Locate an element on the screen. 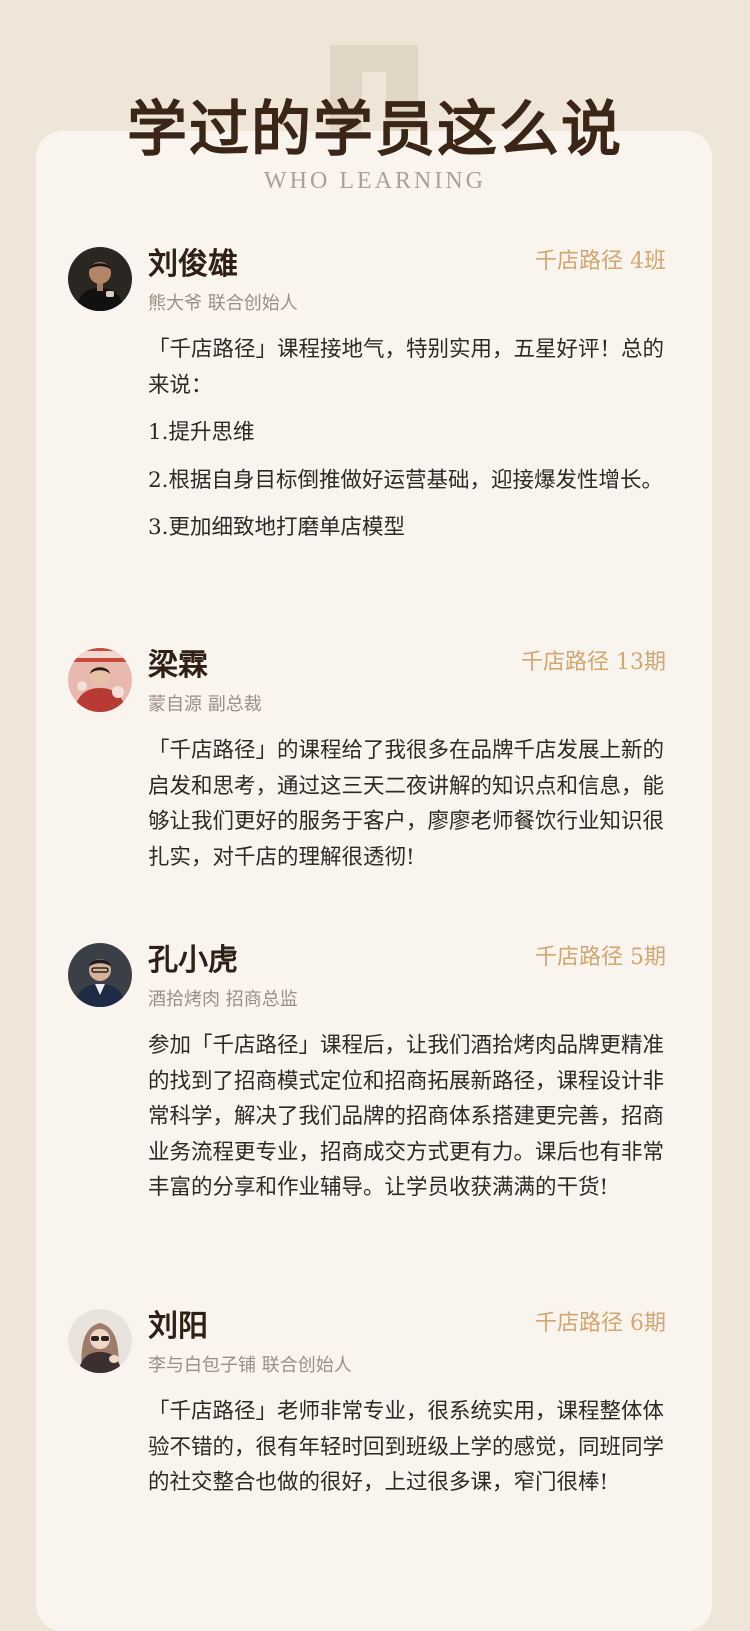 The height and width of the screenshot is (1631, 750). student-role: 李与白包子铺 联合创始人 is located at coordinates (250, 1365).